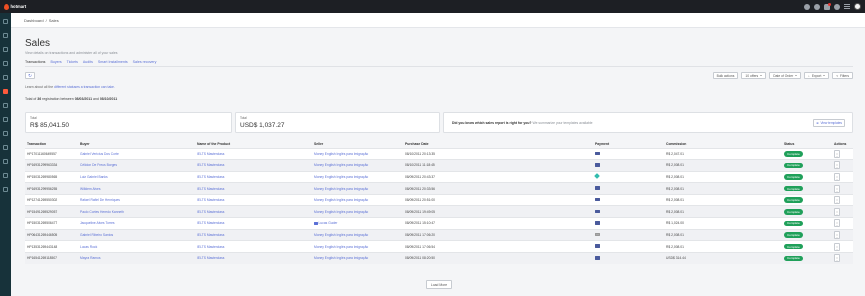  What do you see at coordinates (136, 166) in the screenshot?
I see `buyer-name: Célidon De Freus Borges` at bounding box center [136, 166].